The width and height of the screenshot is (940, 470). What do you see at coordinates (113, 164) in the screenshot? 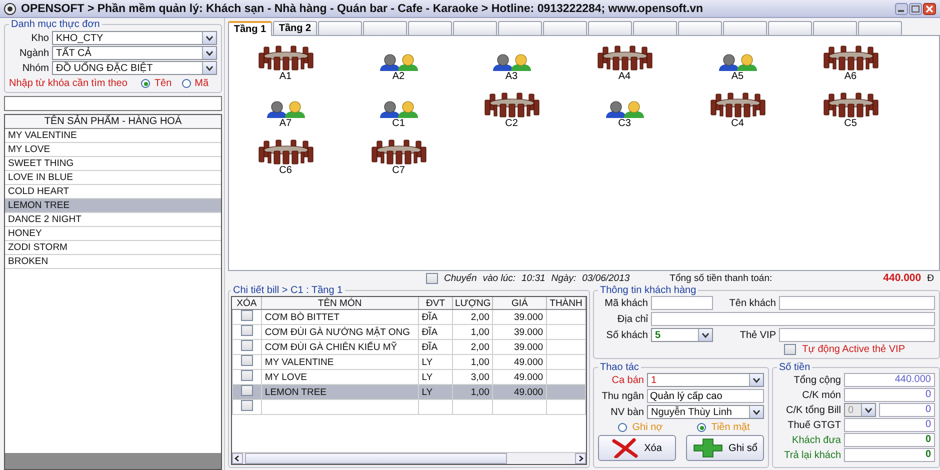
I see `list-item: SWEET THING` at bounding box center [113, 164].